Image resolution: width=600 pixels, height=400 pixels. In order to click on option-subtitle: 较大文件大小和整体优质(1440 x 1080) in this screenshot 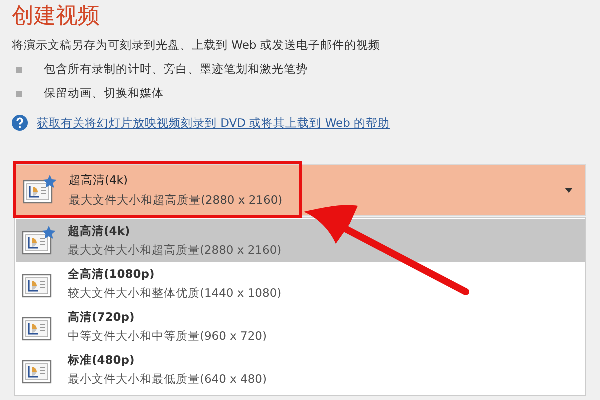, I will do `click(175, 293)`.